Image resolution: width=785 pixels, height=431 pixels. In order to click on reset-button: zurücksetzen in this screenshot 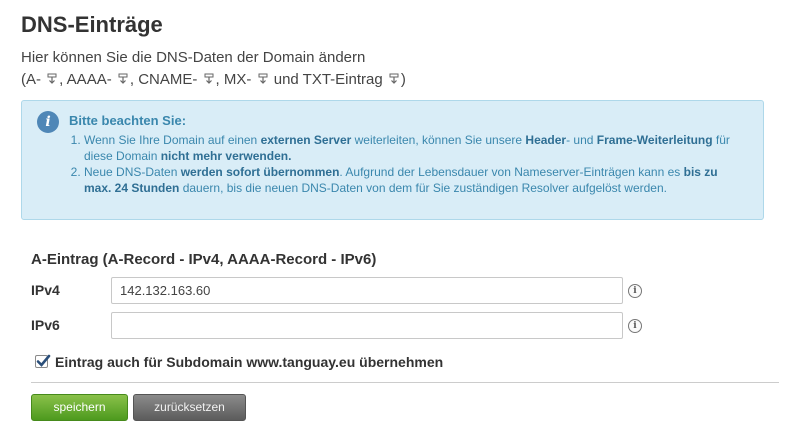, I will do `click(189, 407)`.